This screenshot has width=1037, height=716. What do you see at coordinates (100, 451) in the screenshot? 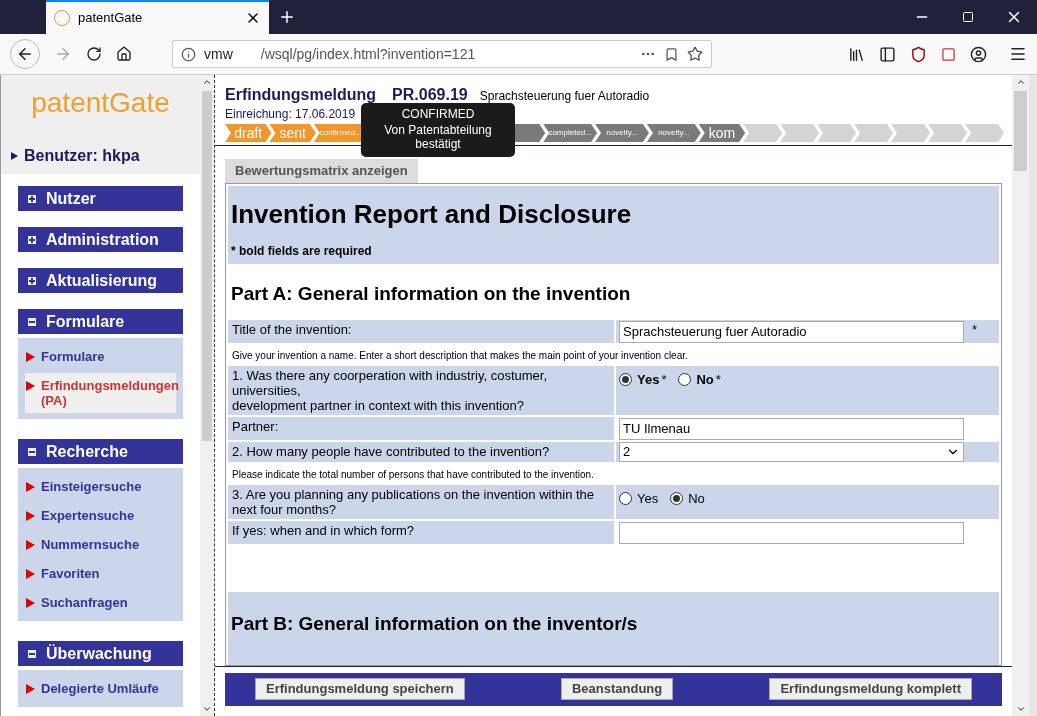
I see `section-header: Recherche` at bounding box center [100, 451].